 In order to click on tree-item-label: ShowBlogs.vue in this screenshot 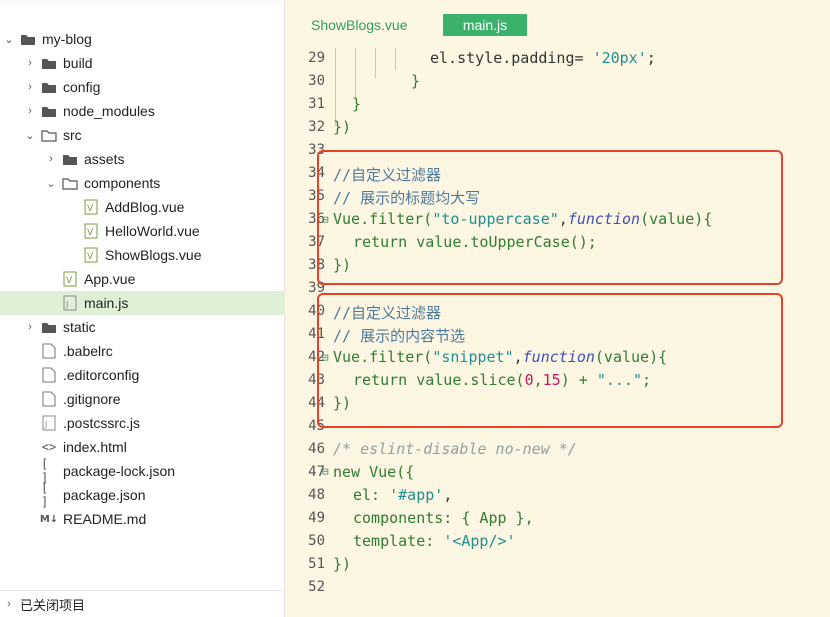, I will do `click(153, 255)`.